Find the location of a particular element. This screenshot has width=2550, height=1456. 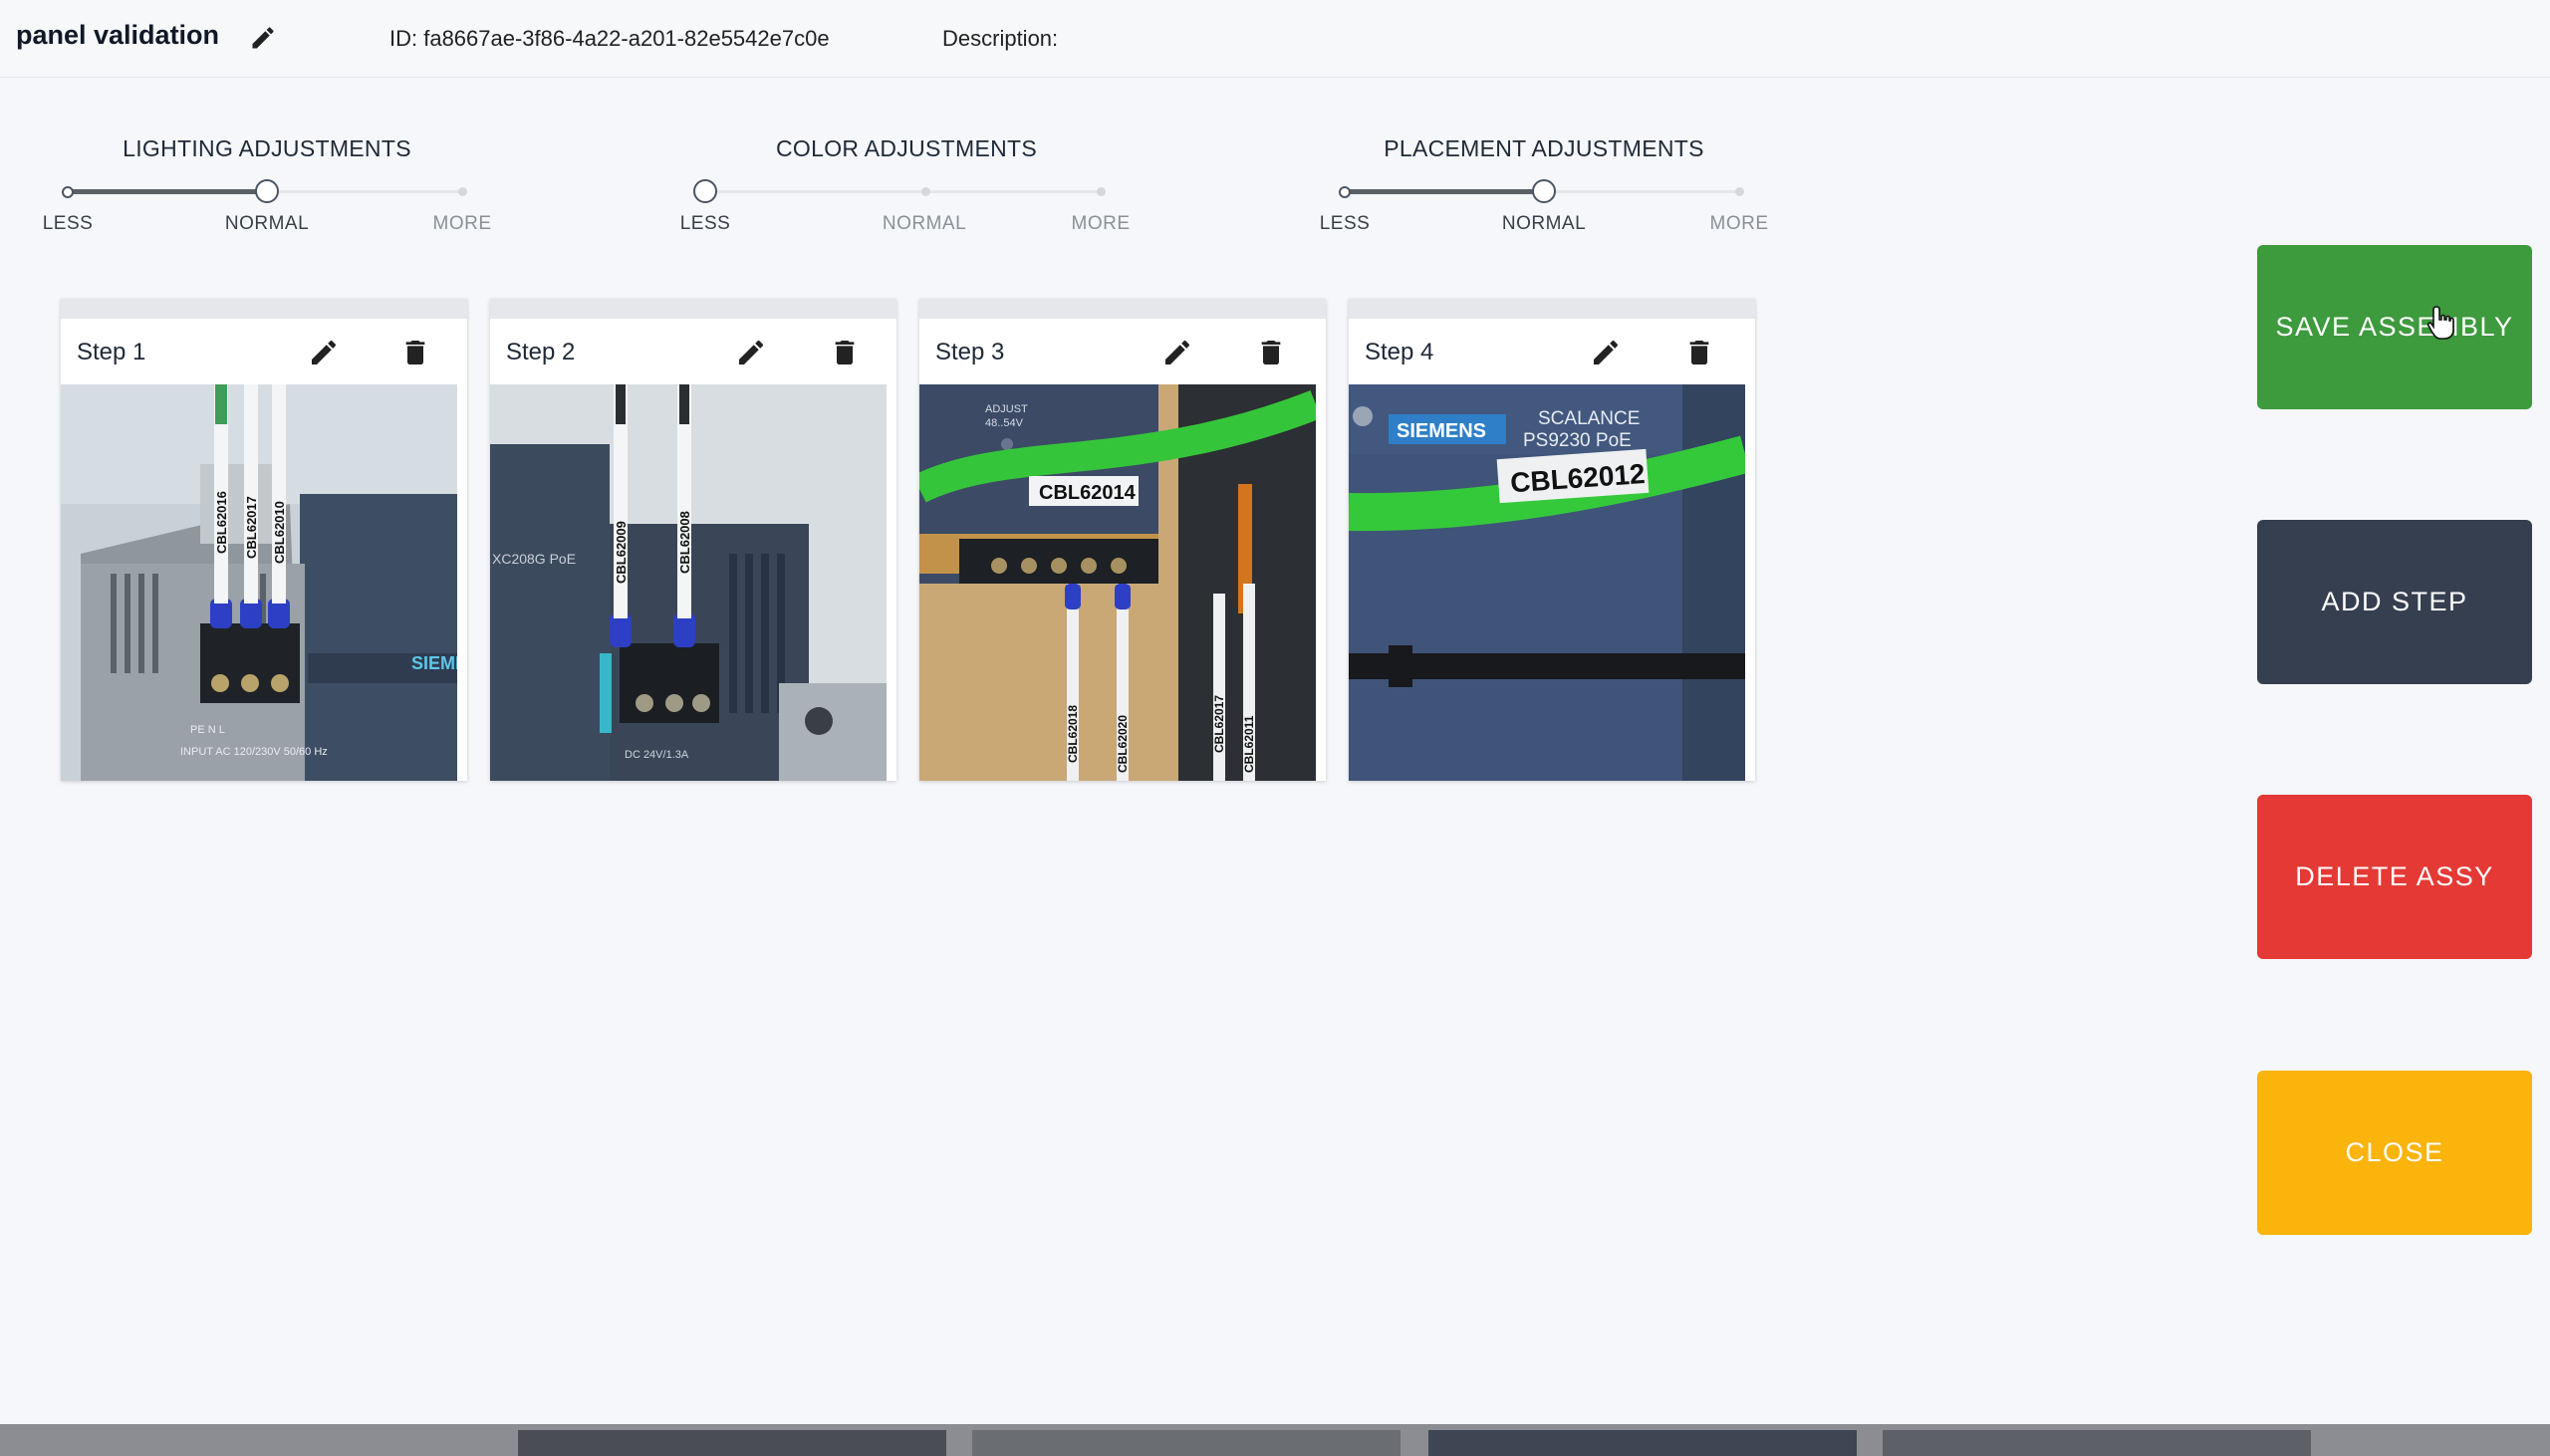

photo-text: PE N L is located at coordinates (207, 730).